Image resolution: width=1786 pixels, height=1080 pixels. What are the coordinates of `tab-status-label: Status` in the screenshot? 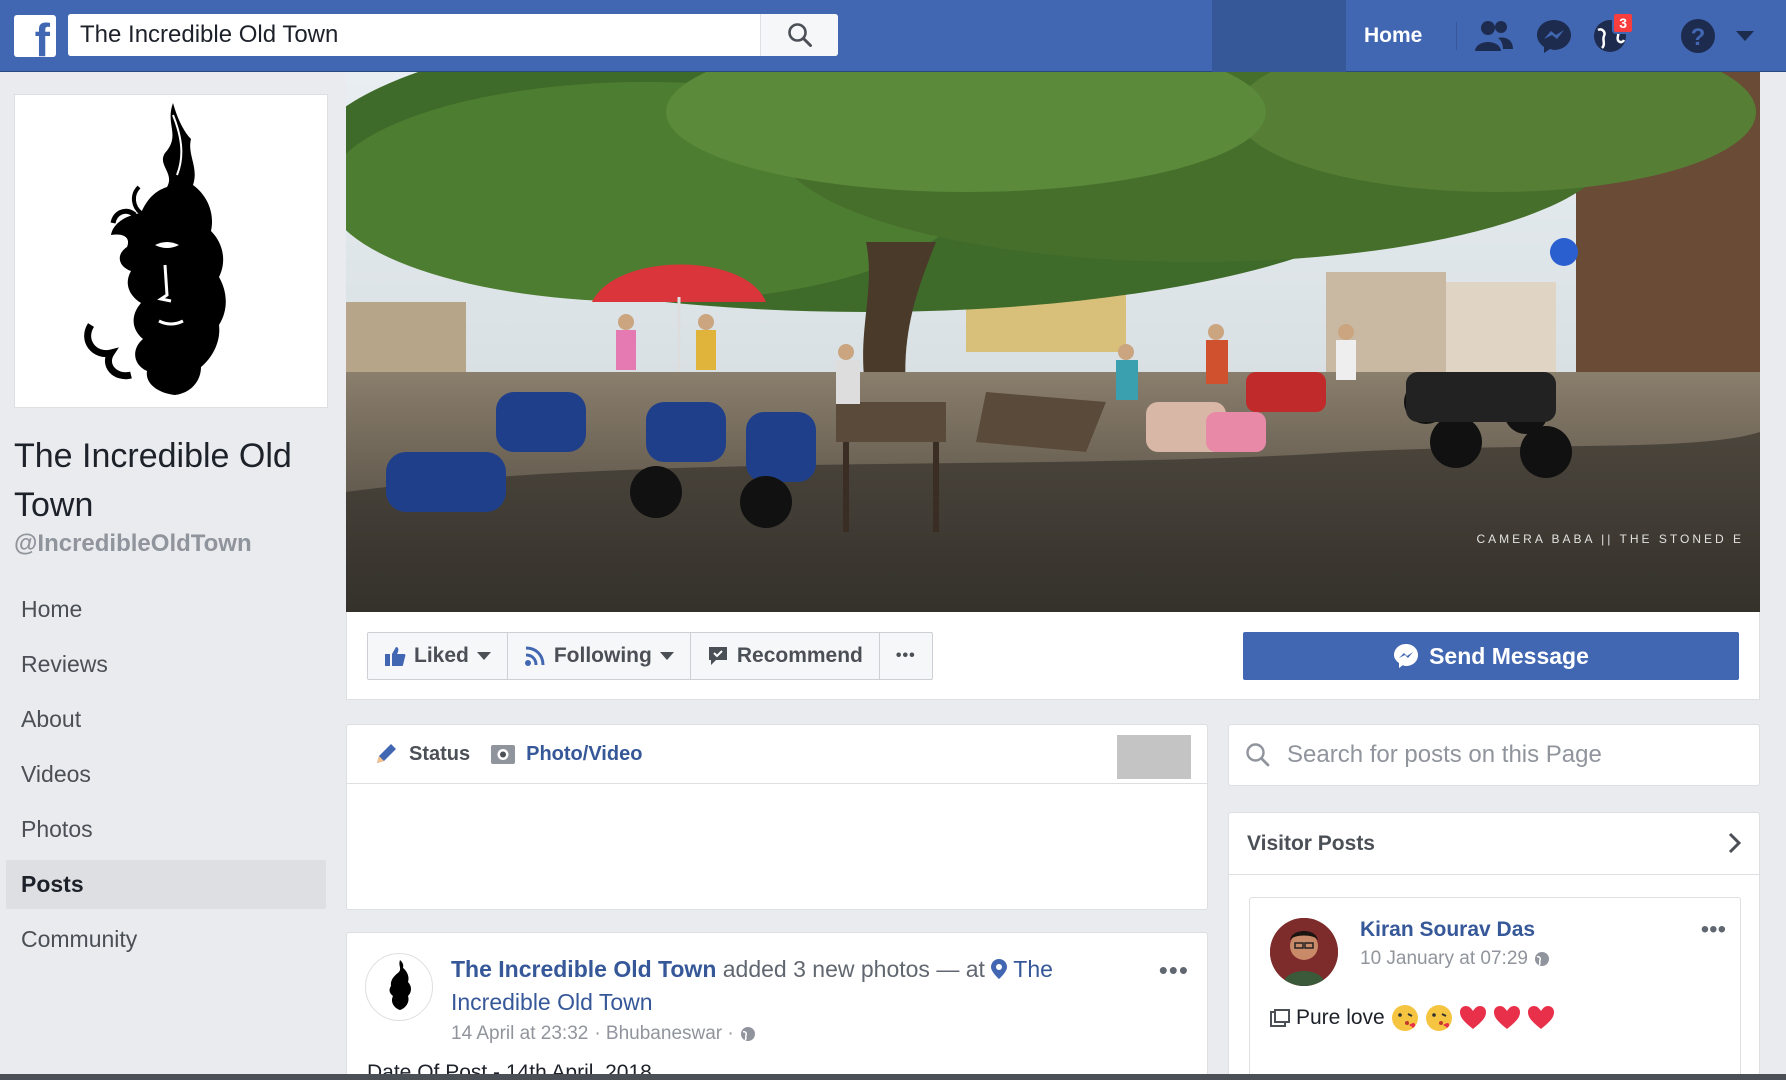 It's located at (440, 753).